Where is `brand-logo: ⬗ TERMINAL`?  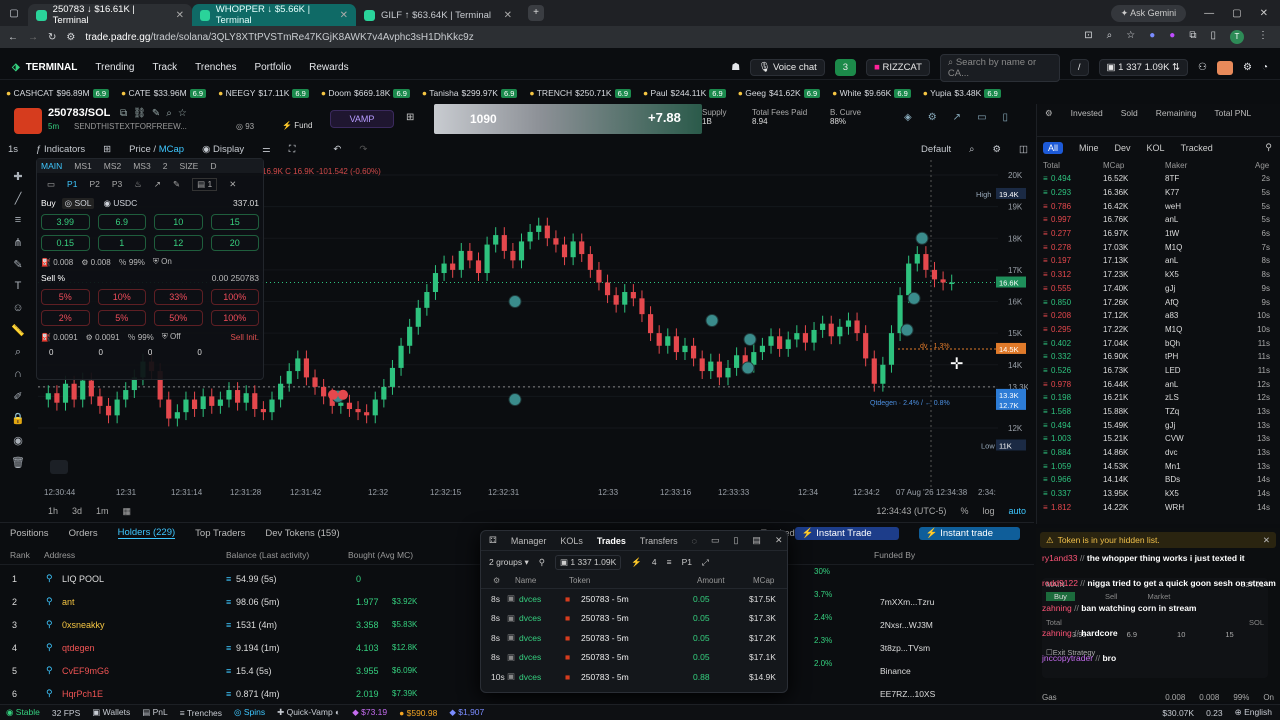 brand-logo: ⬗ TERMINAL is located at coordinates (44, 67).